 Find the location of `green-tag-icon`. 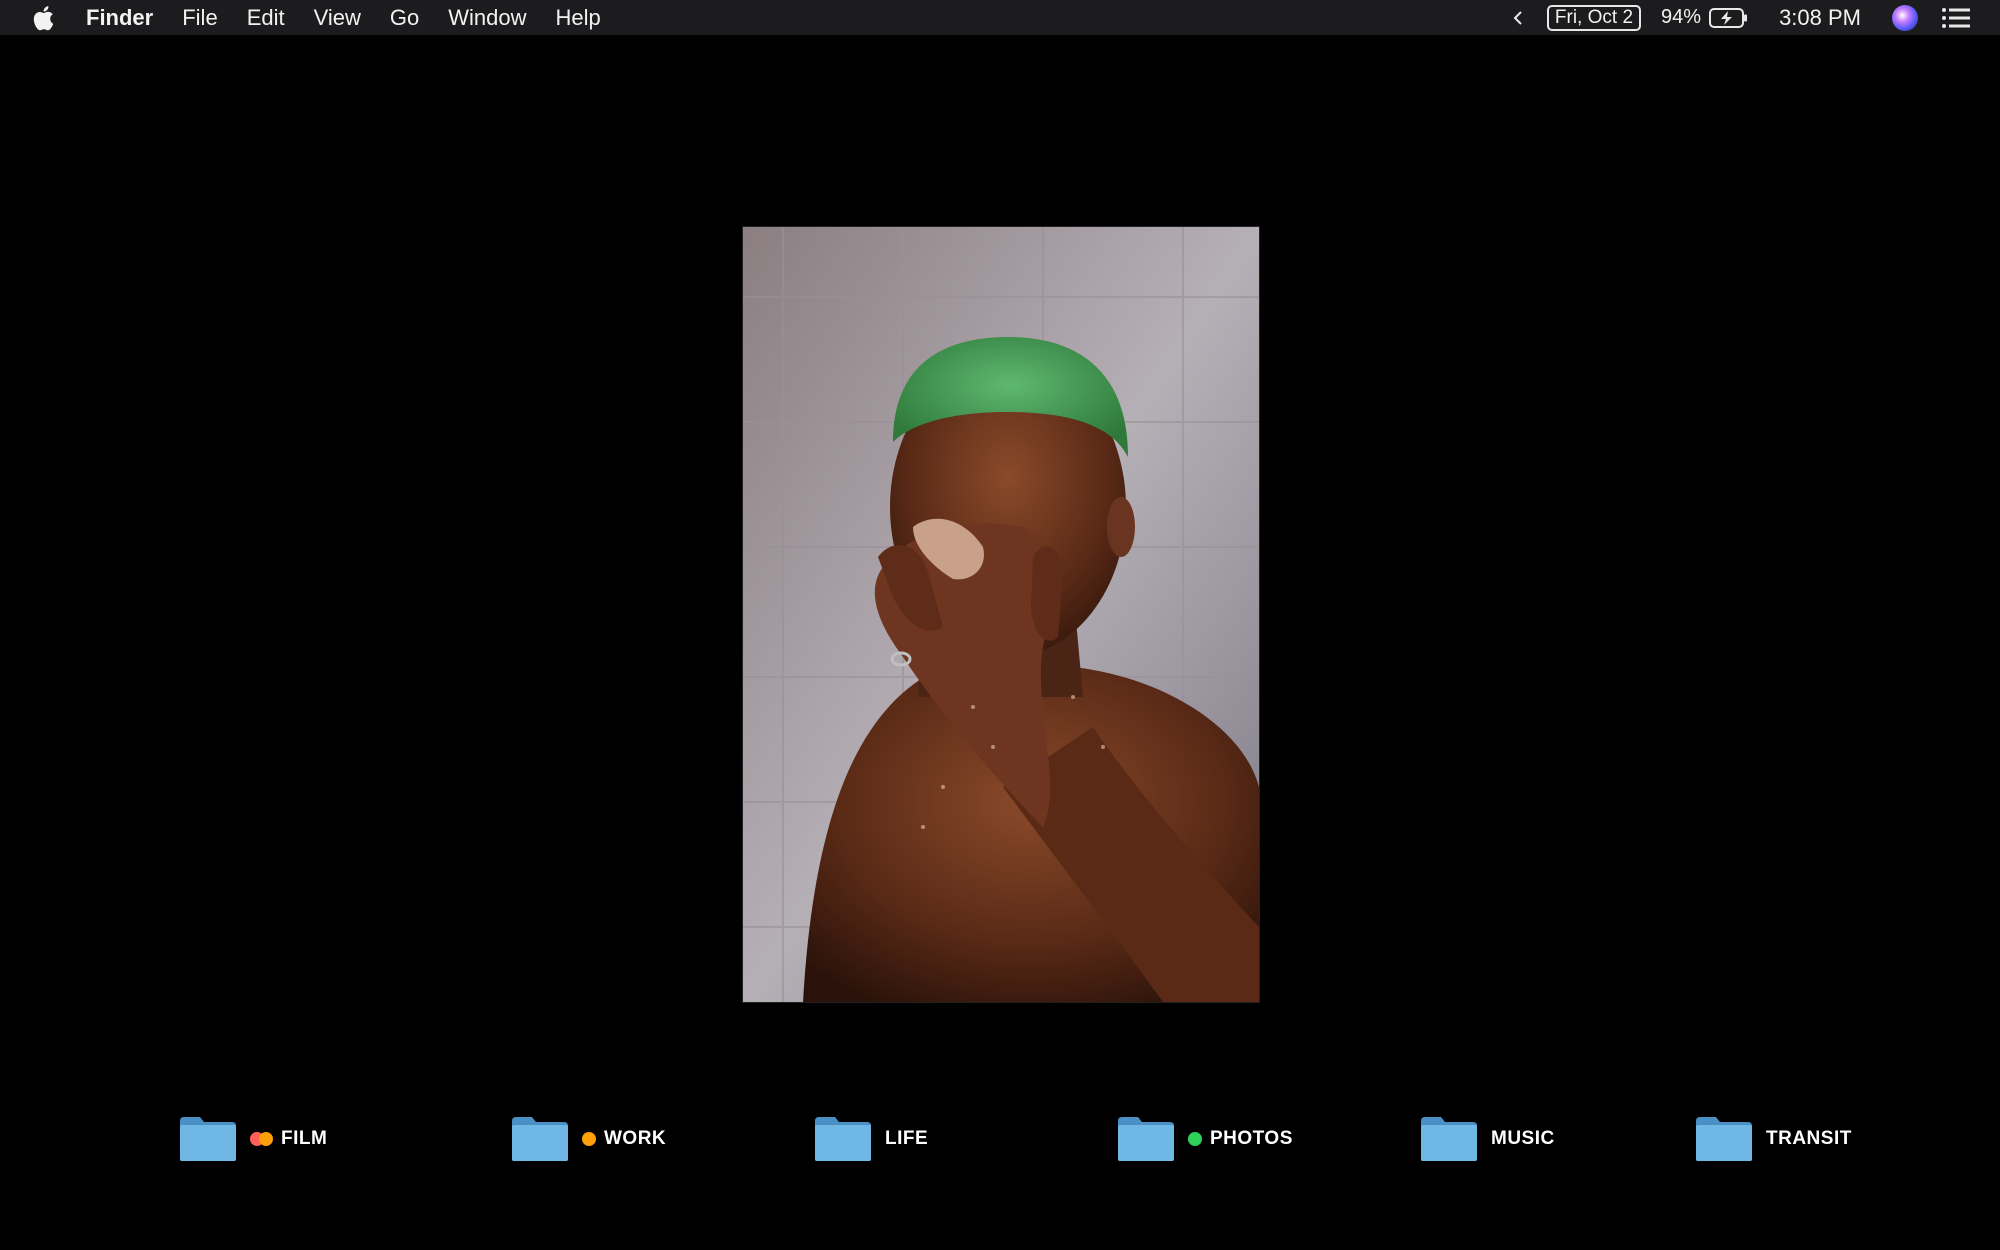

green-tag-icon is located at coordinates (1195, 1139).